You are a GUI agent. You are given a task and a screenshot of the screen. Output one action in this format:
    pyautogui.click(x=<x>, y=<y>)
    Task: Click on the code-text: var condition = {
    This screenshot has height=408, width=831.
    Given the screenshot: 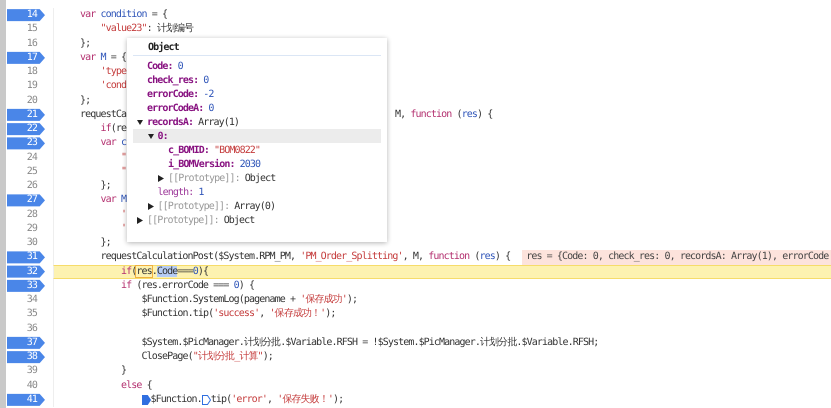 What is the action you would take?
    pyautogui.click(x=124, y=15)
    